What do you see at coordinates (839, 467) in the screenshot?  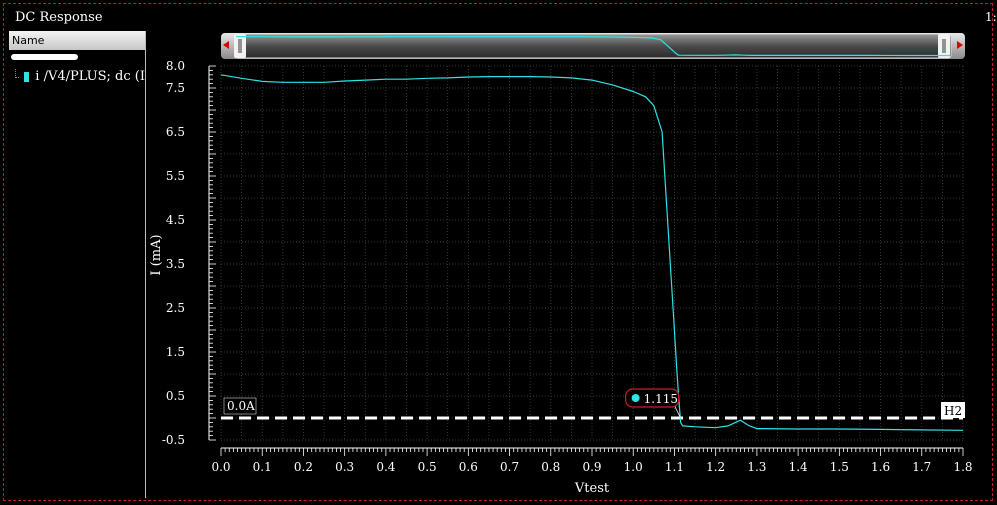 I see `x-tick-label: 1.5` at bounding box center [839, 467].